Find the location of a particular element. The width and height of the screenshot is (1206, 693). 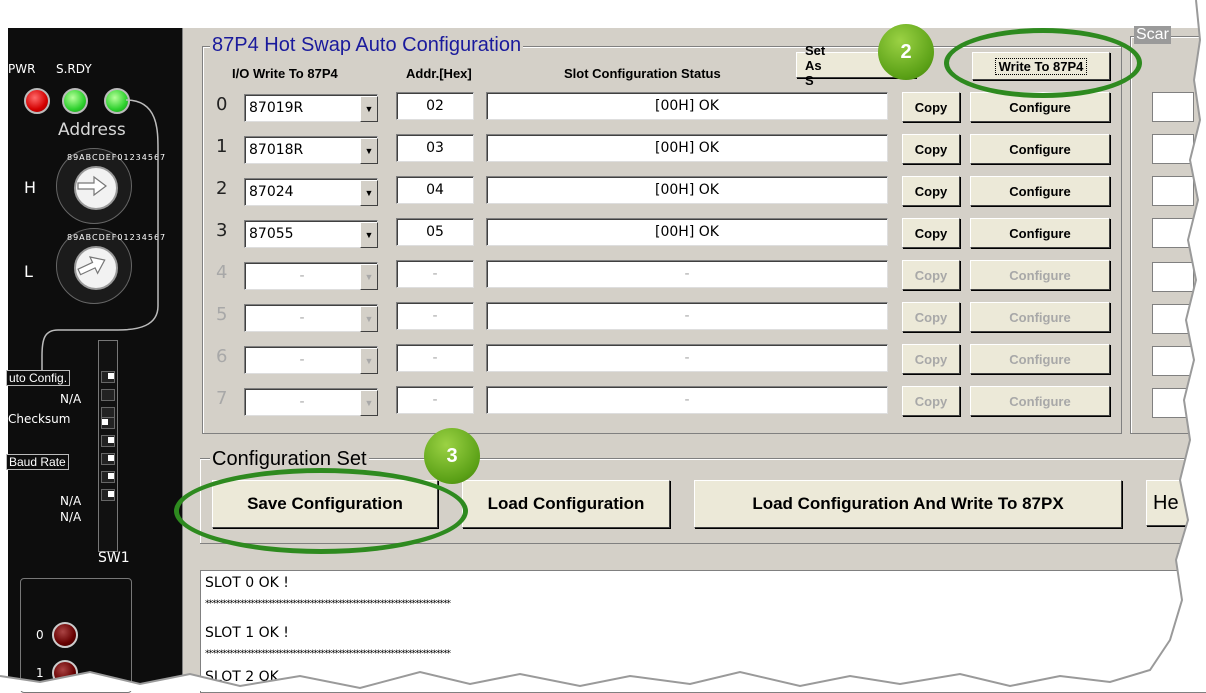

step-3-badge: 3 is located at coordinates (452, 456).